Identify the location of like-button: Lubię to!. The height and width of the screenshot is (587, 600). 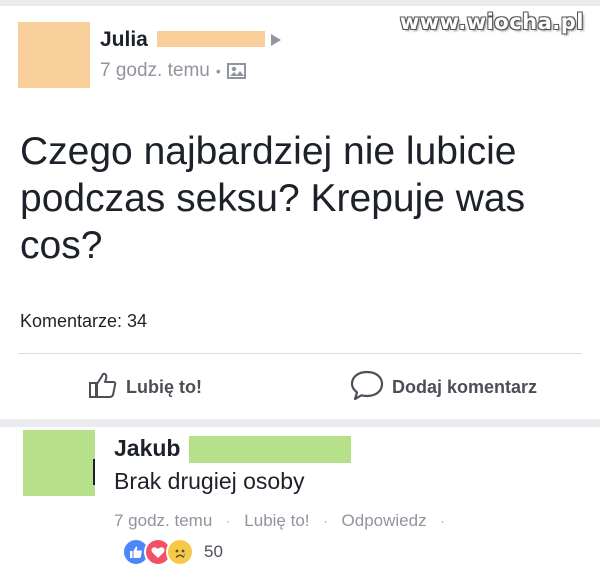
(145, 387).